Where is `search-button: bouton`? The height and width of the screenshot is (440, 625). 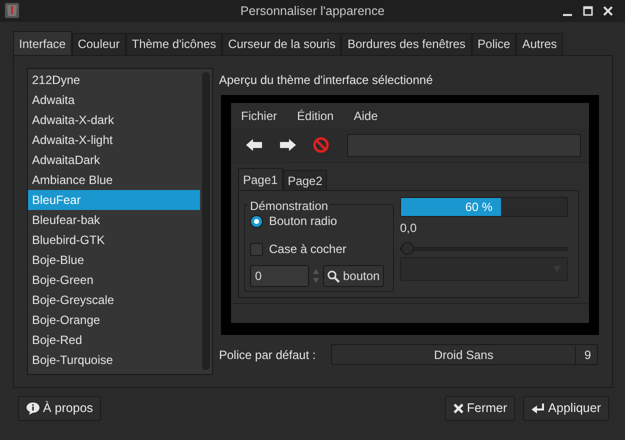 search-button: bouton is located at coordinates (353, 276).